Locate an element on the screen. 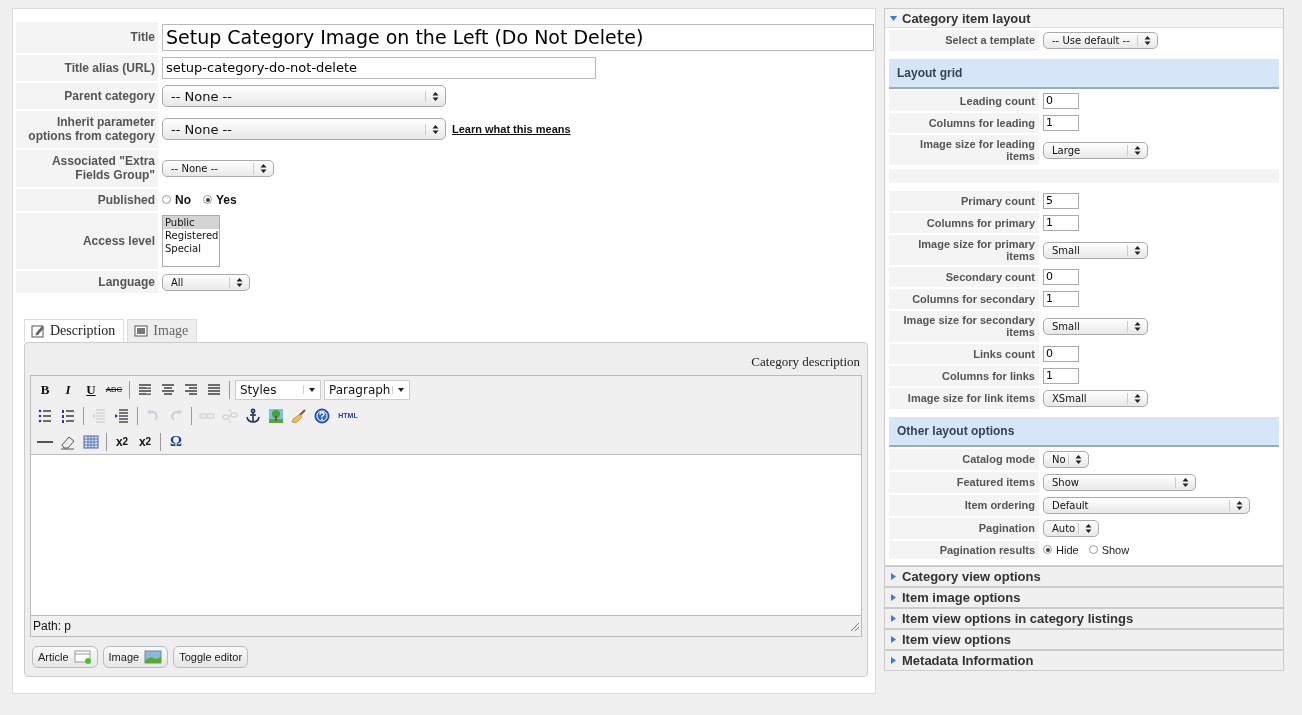 The width and height of the screenshot is (1302, 715). group-heading: Other layout options is located at coordinates (1084, 431).